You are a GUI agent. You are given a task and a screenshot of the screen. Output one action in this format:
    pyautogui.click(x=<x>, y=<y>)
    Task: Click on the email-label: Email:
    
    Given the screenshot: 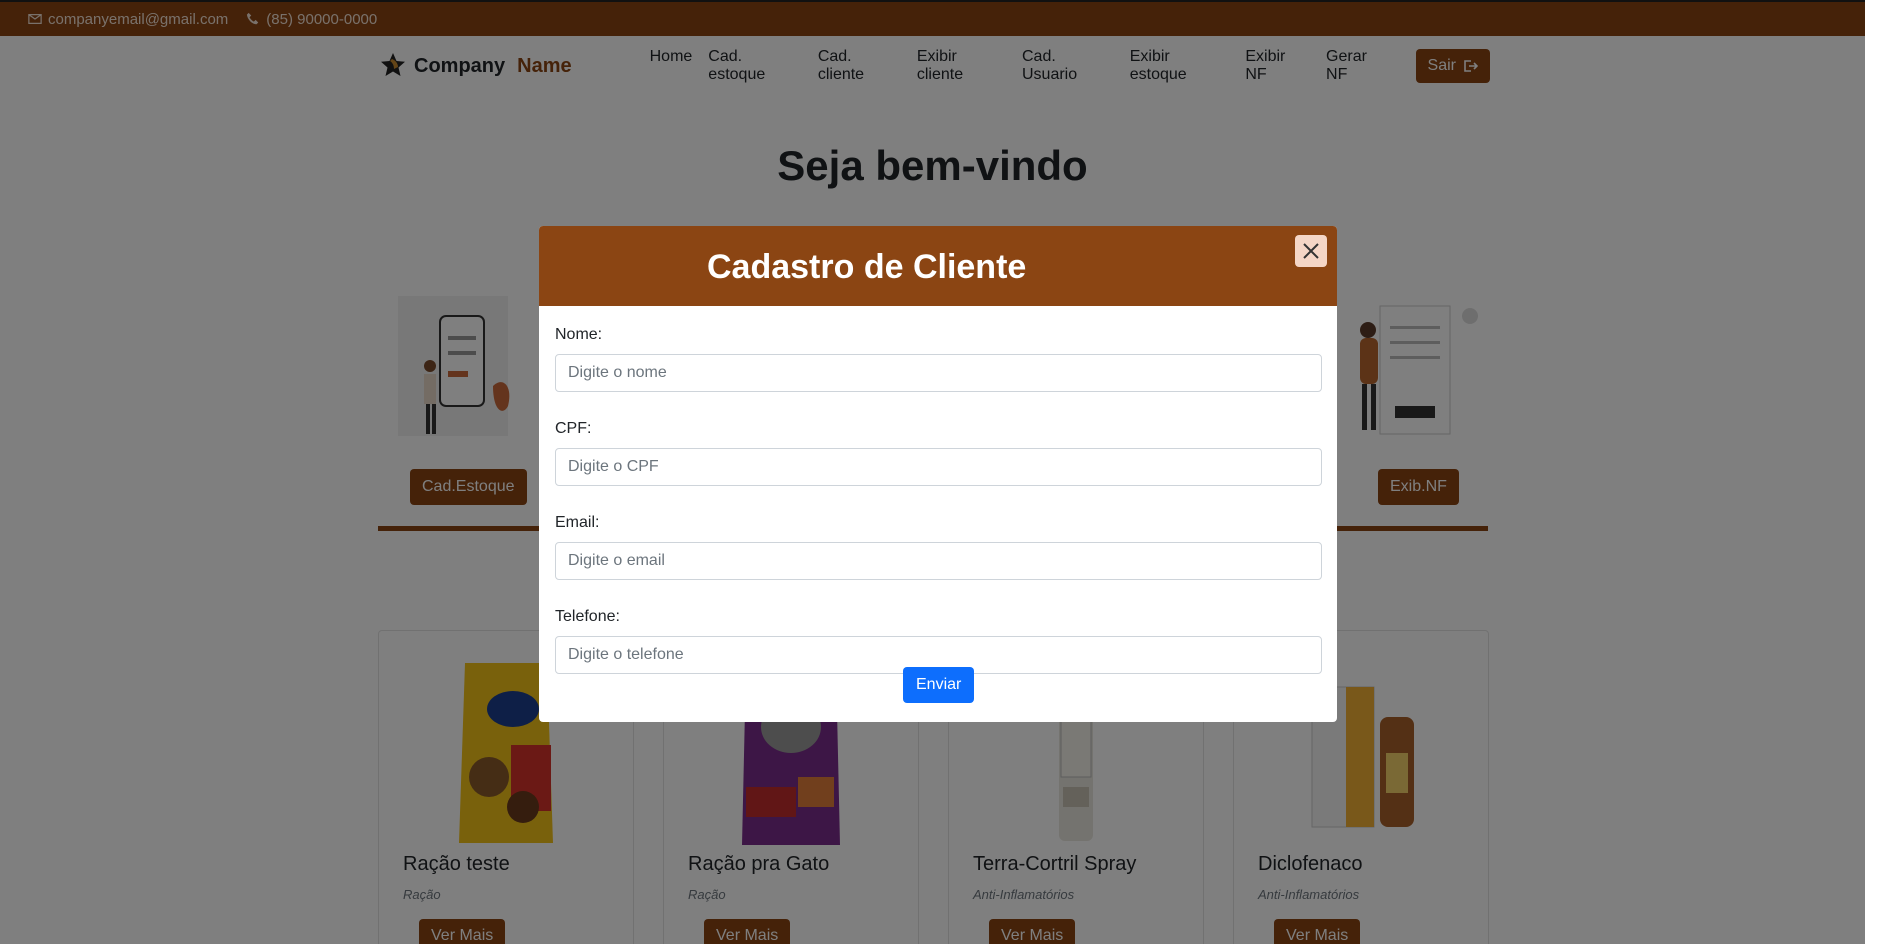 What is the action you would take?
    pyautogui.click(x=577, y=522)
    